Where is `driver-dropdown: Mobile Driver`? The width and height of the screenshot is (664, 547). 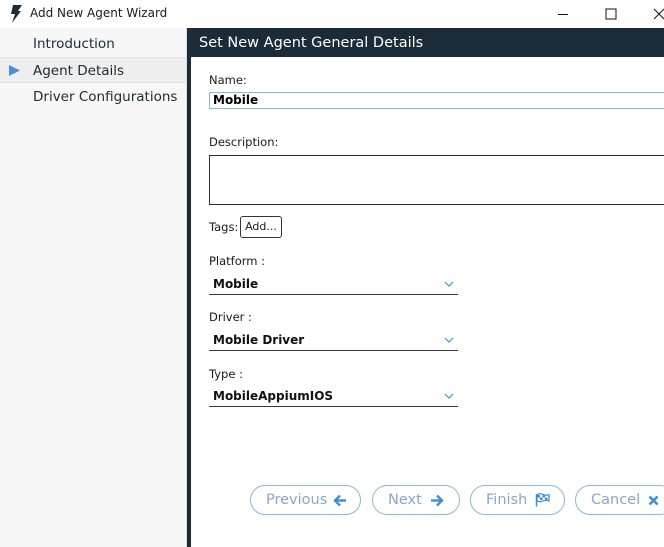 driver-dropdown: Mobile Driver is located at coordinates (333, 341).